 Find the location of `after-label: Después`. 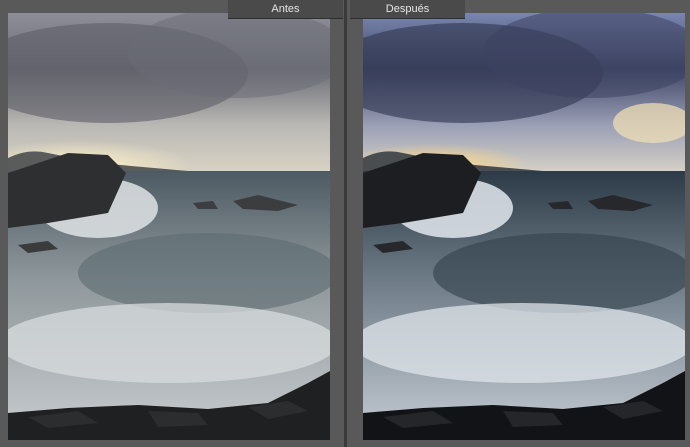

after-label: Después is located at coordinates (407, 9).